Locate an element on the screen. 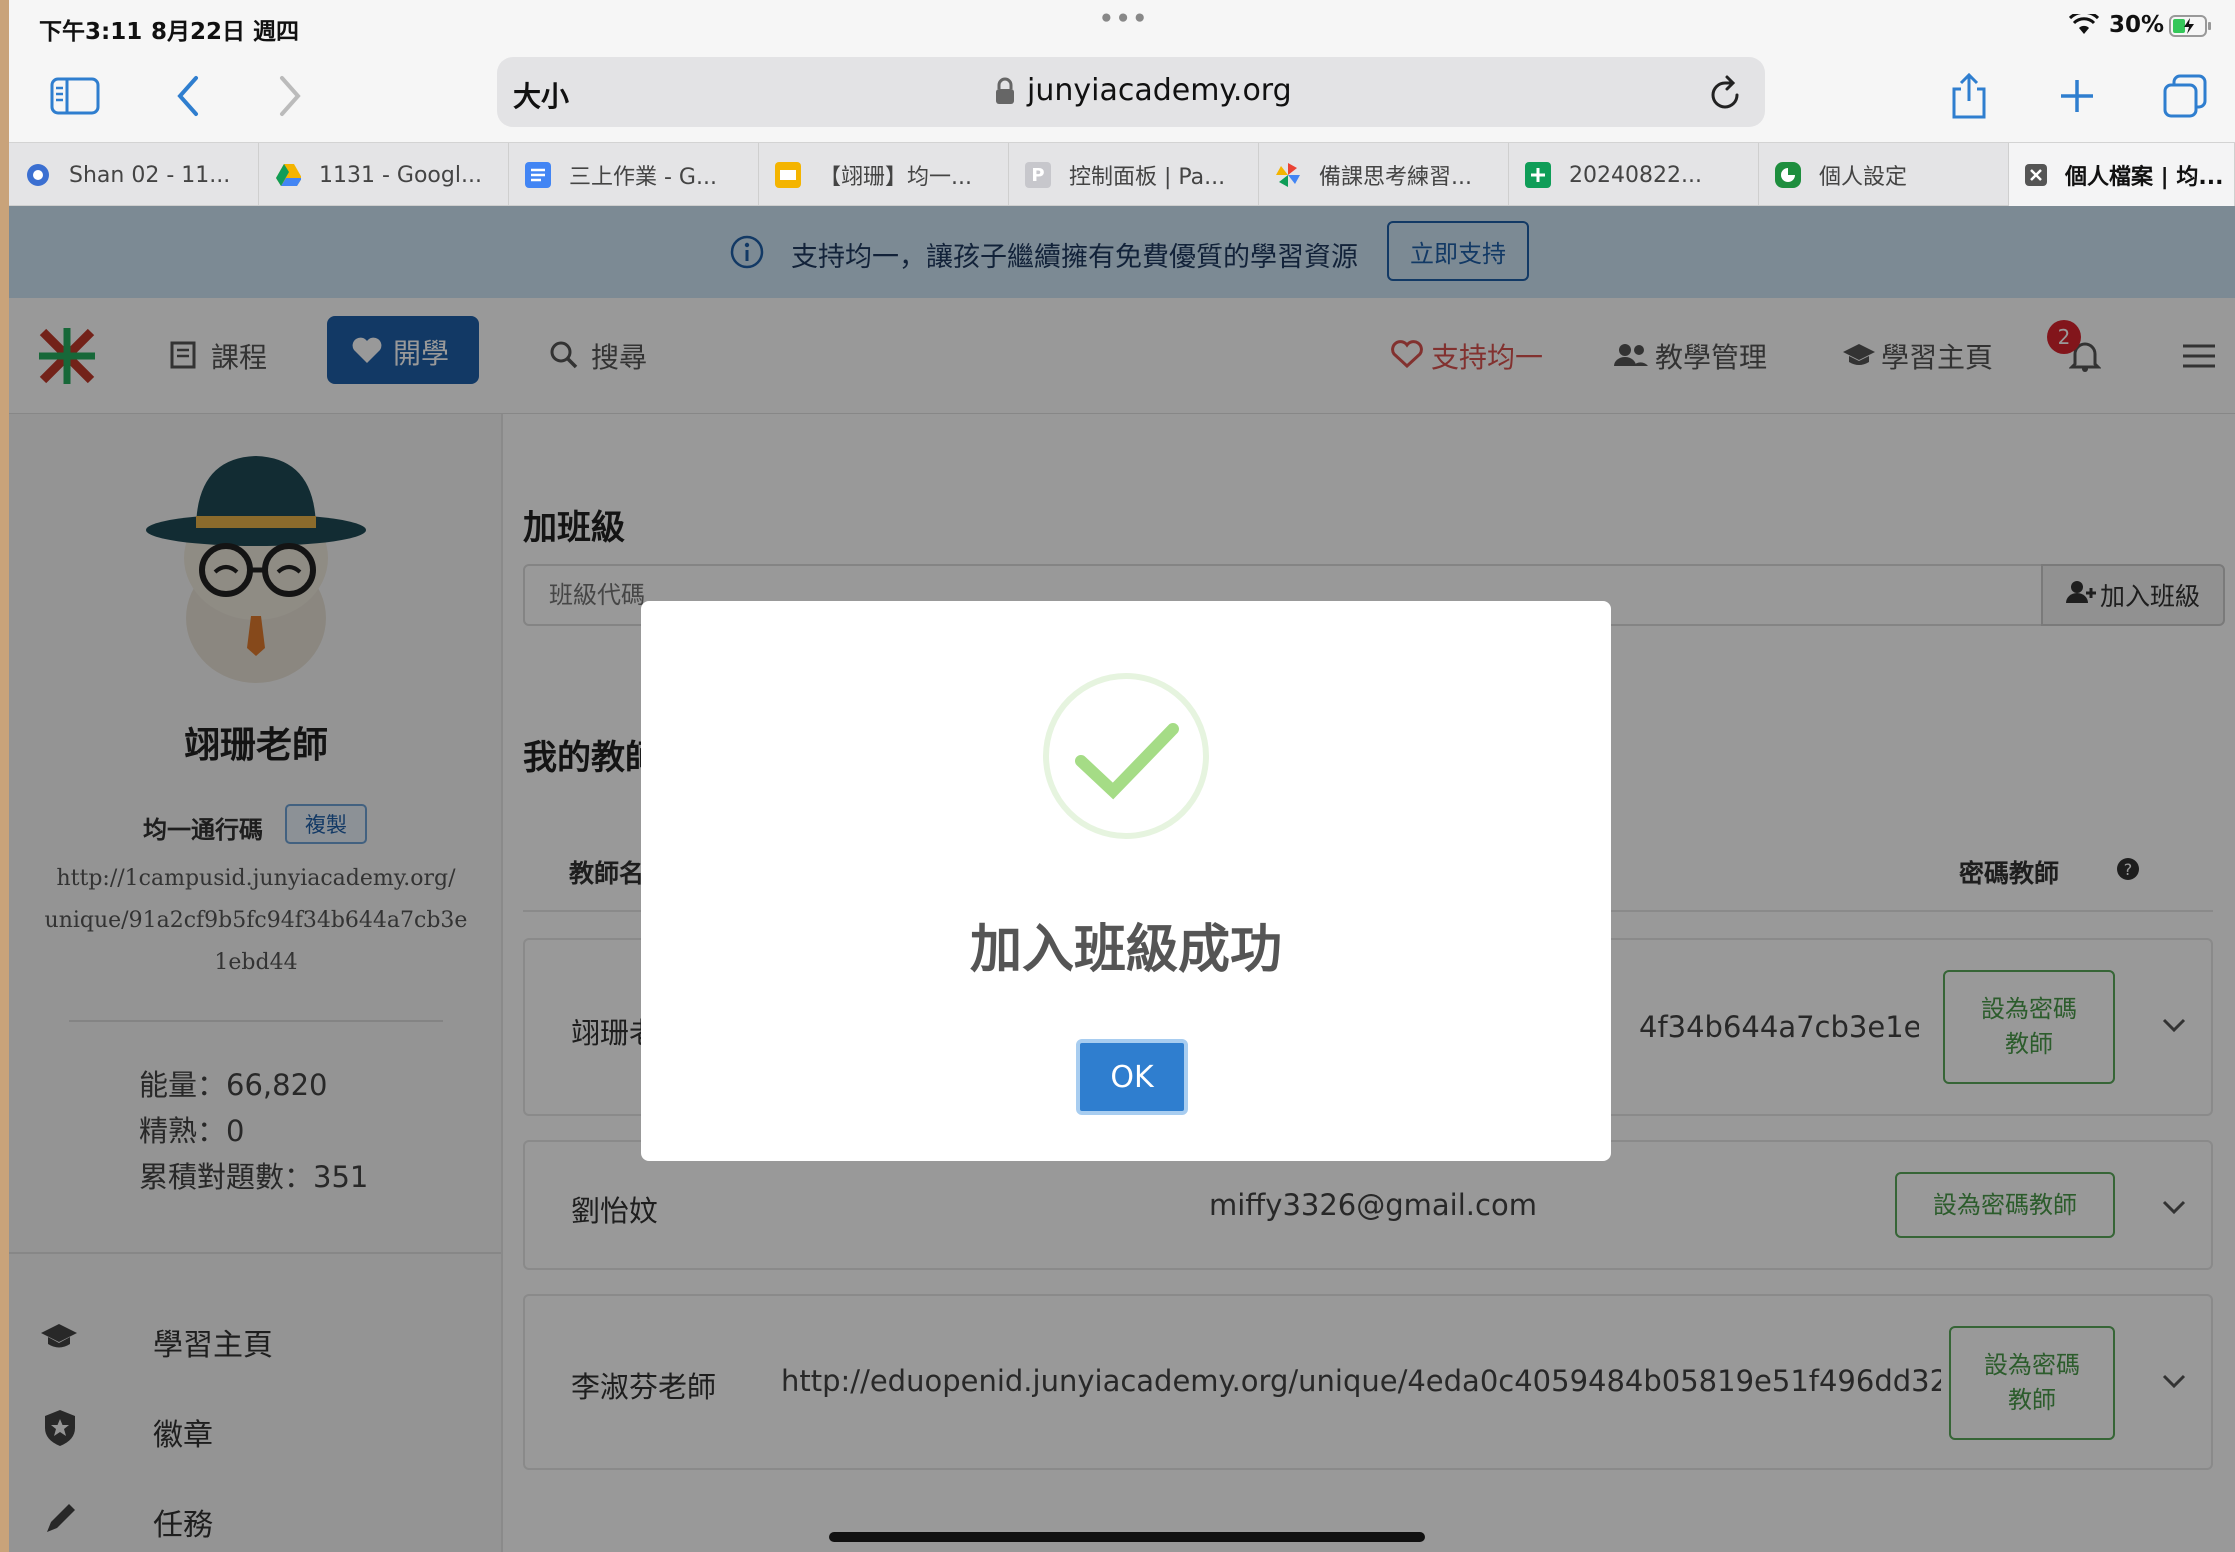  tab-overview-icon is located at coordinates (2185, 96).